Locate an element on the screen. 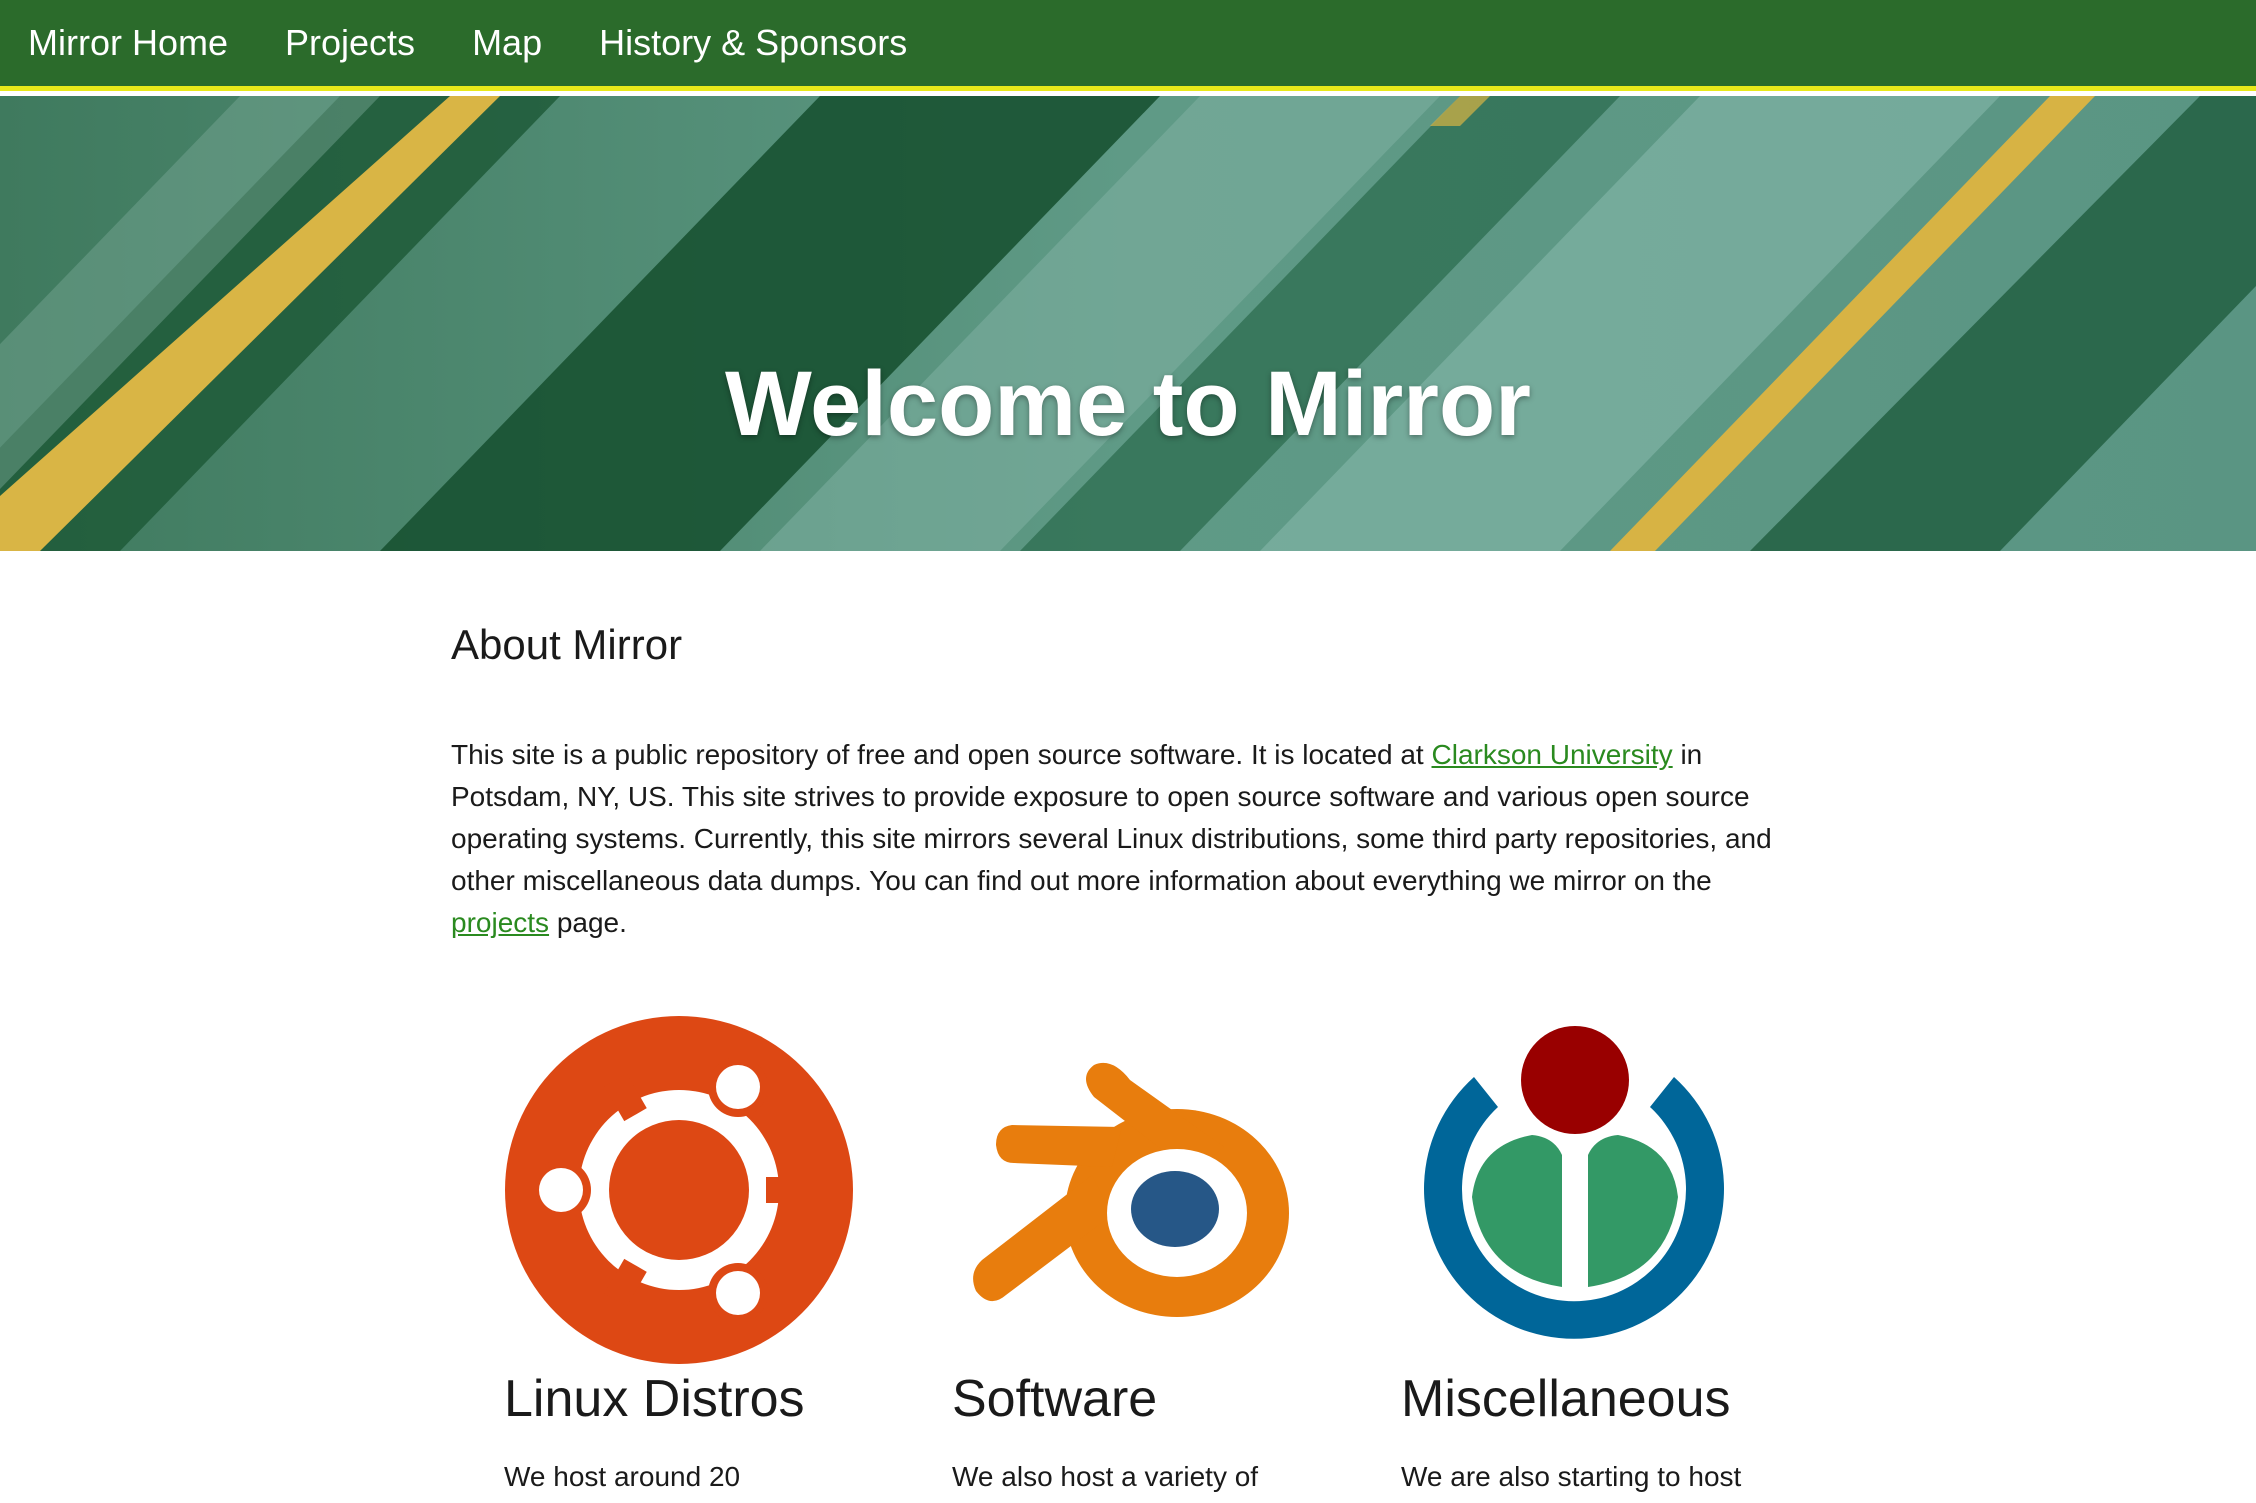 The width and height of the screenshot is (2256, 1503). blender-logo-icon is located at coordinates (1131, 1189).